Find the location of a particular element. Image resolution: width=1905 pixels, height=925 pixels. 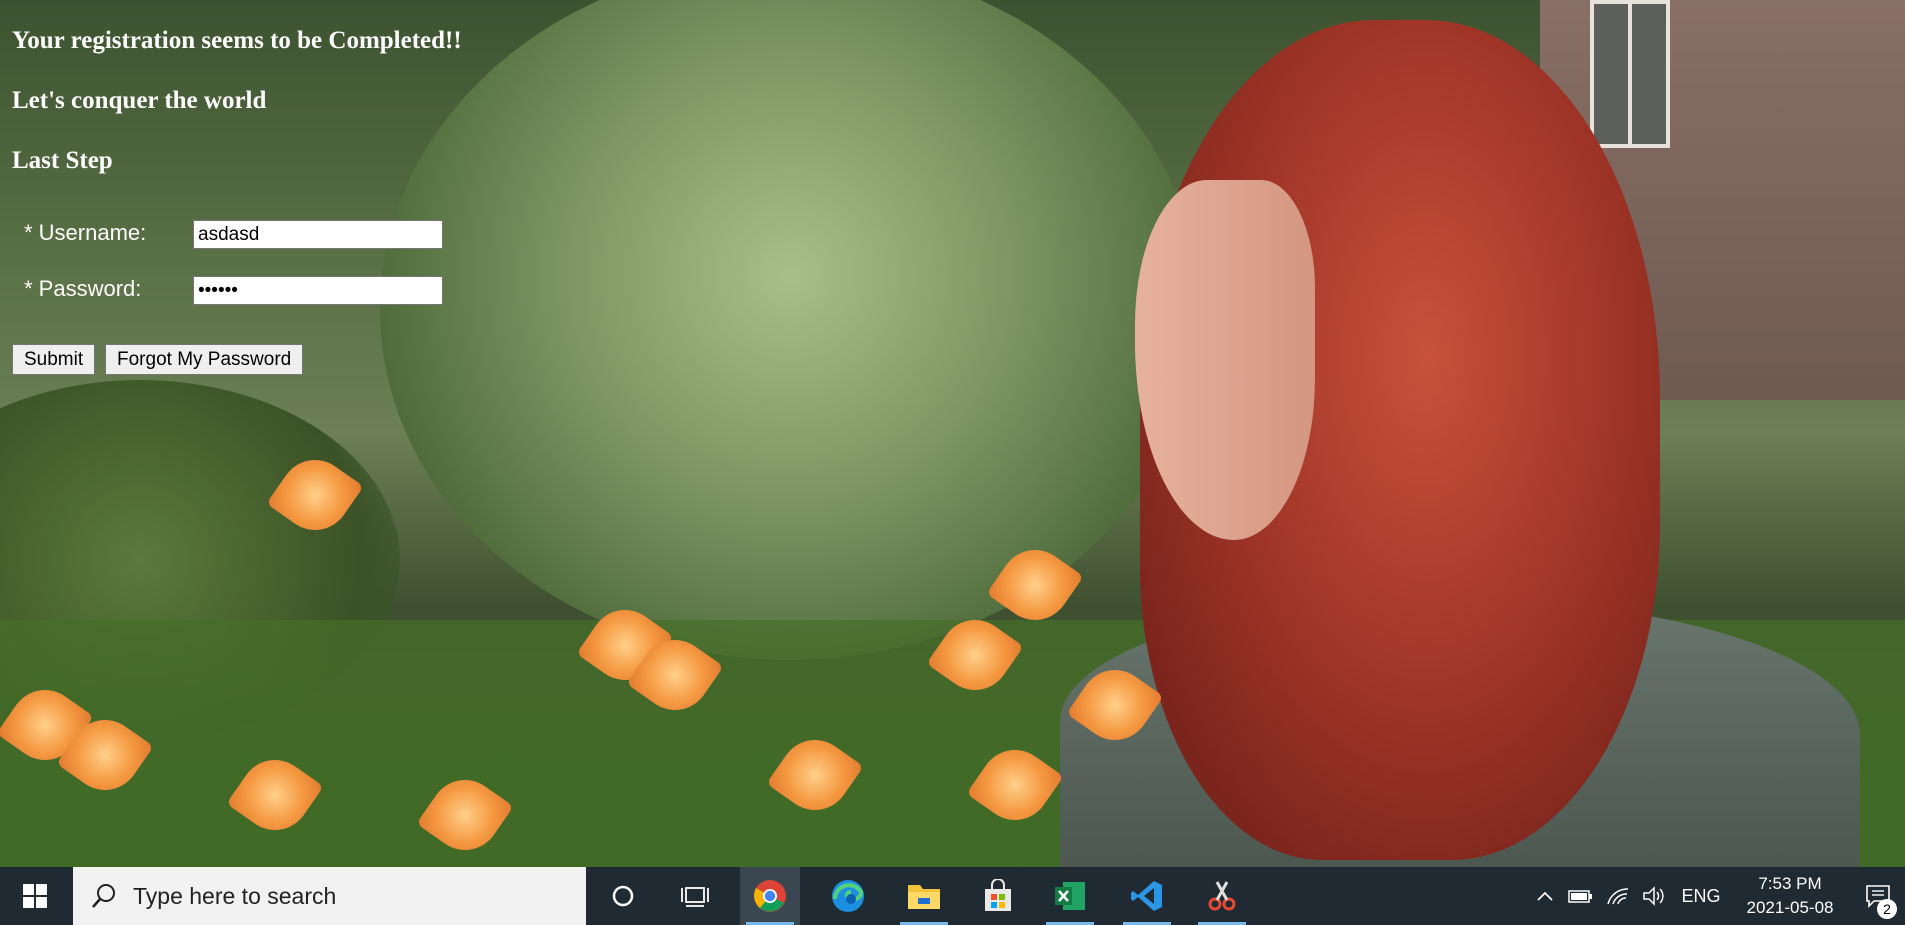

page-subtitle: Let's conquer the world is located at coordinates (139, 100).